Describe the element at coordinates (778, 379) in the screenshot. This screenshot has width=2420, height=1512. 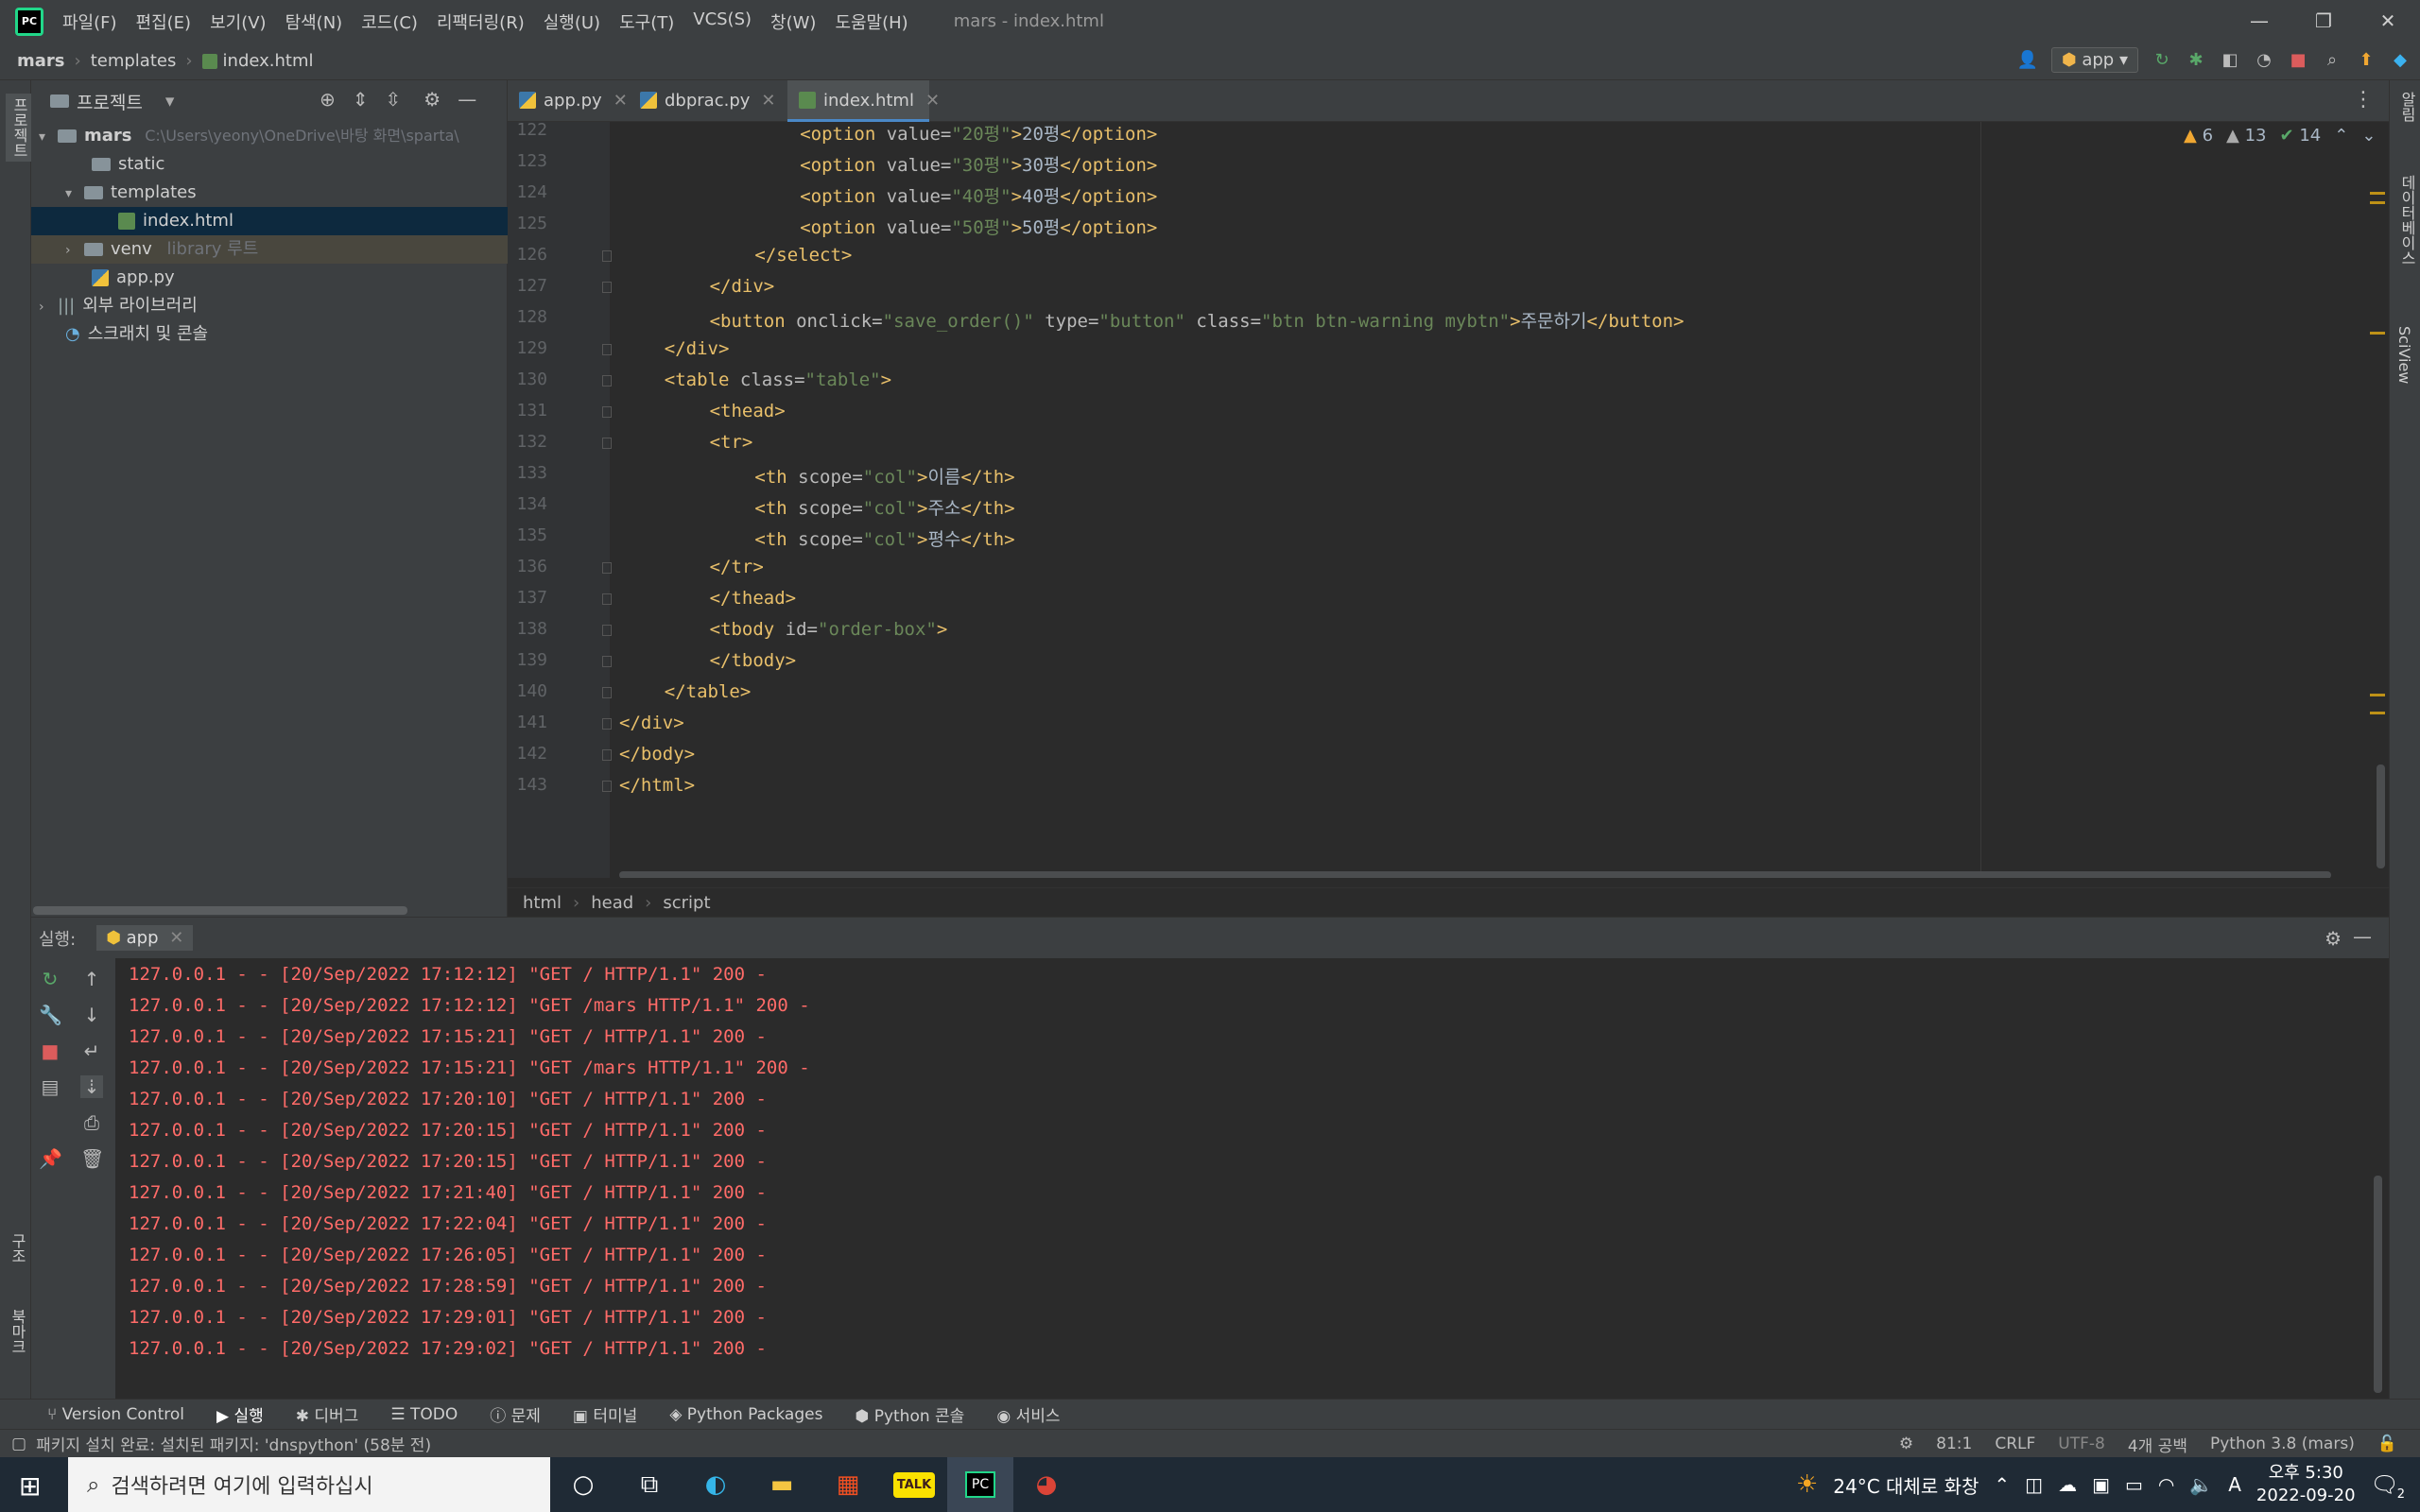
I see `code-line: <table class="table">` at that location.